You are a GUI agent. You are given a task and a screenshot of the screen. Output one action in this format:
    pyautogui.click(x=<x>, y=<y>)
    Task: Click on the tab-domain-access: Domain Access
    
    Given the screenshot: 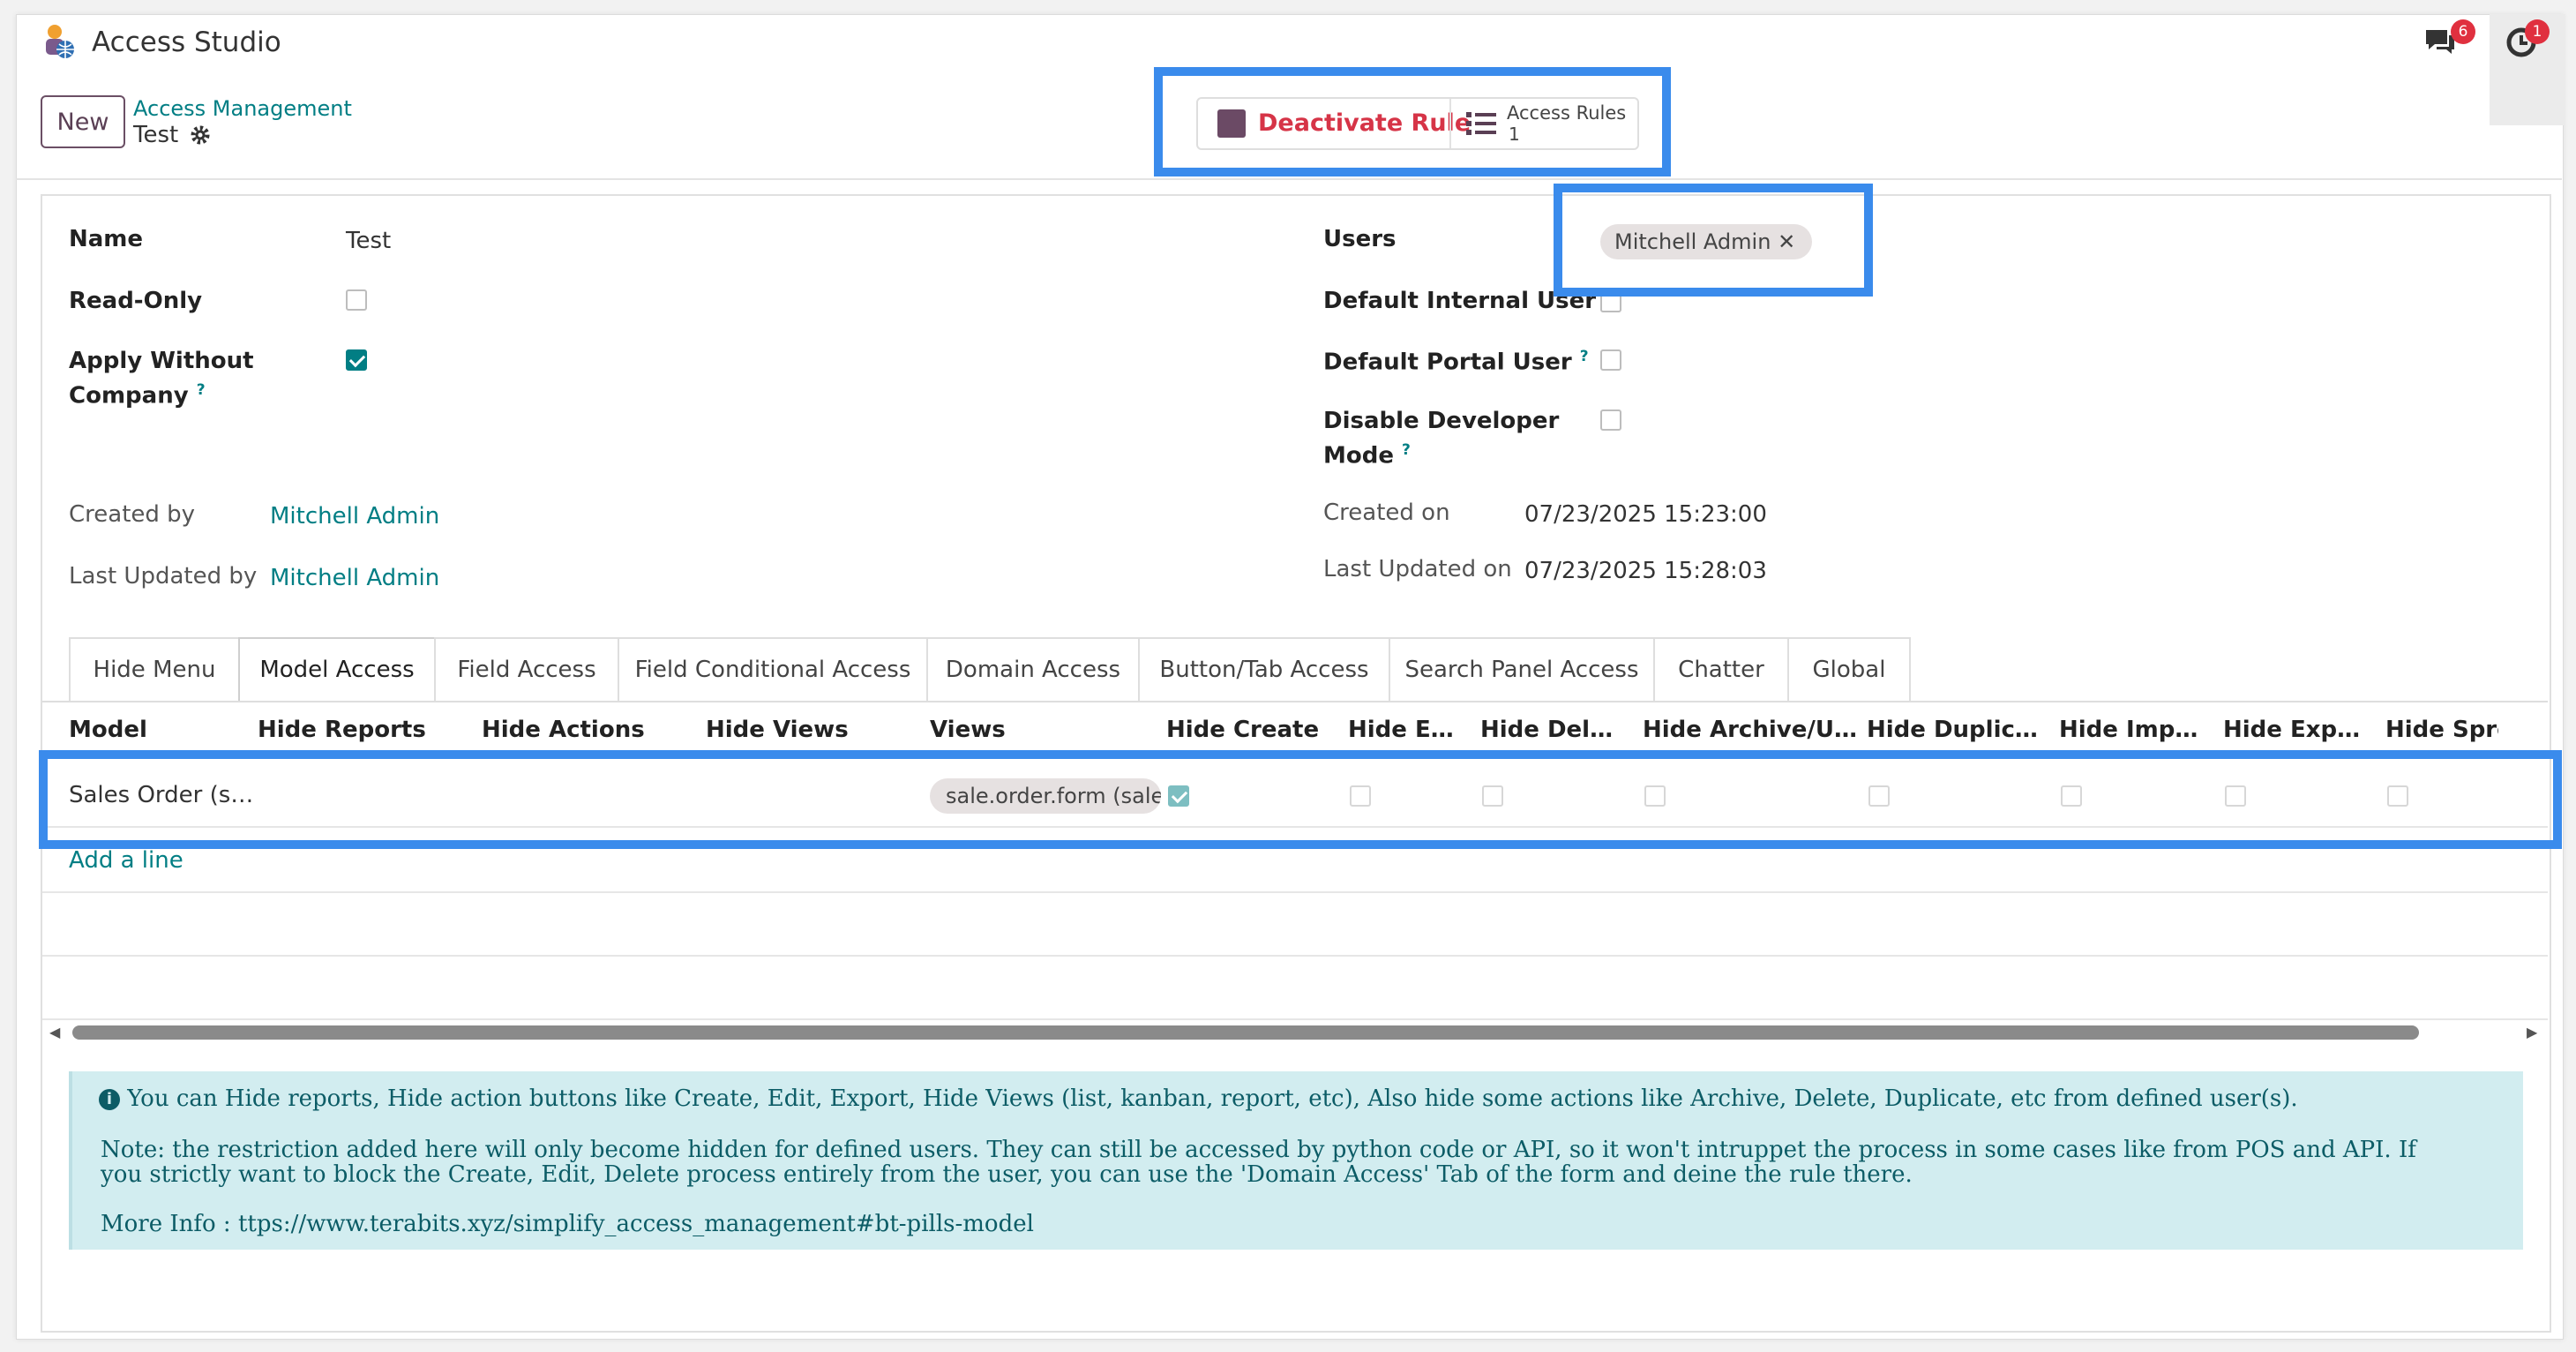 What is the action you would take?
    pyautogui.click(x=1033, y=669)
    